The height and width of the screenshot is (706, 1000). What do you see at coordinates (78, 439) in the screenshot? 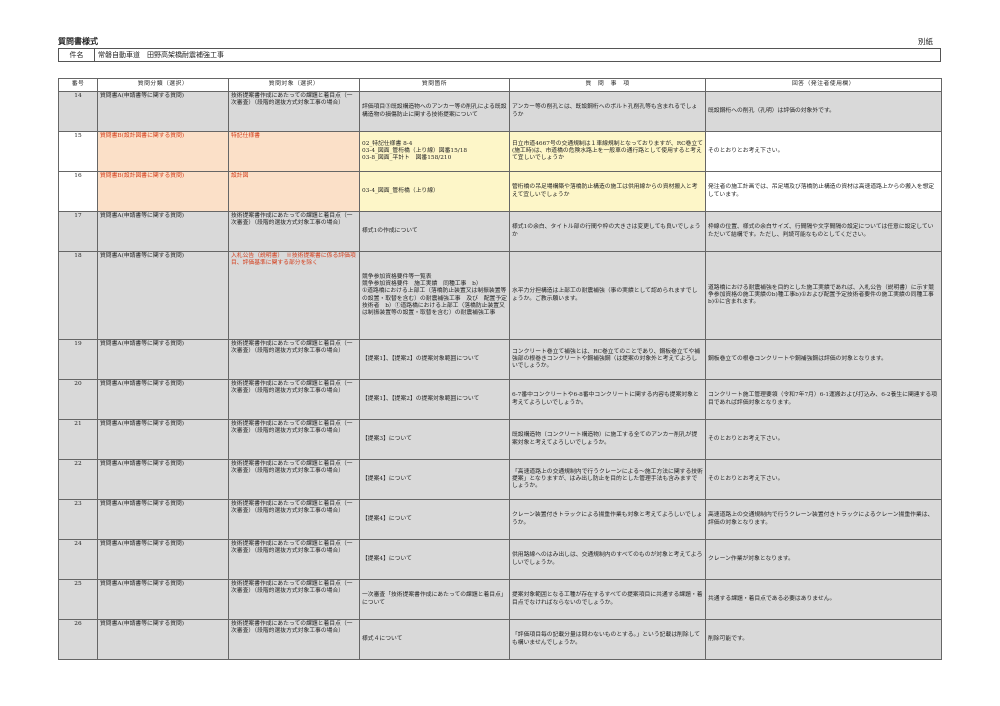
I see `row-number: 21` at bounding box center [78, 439].